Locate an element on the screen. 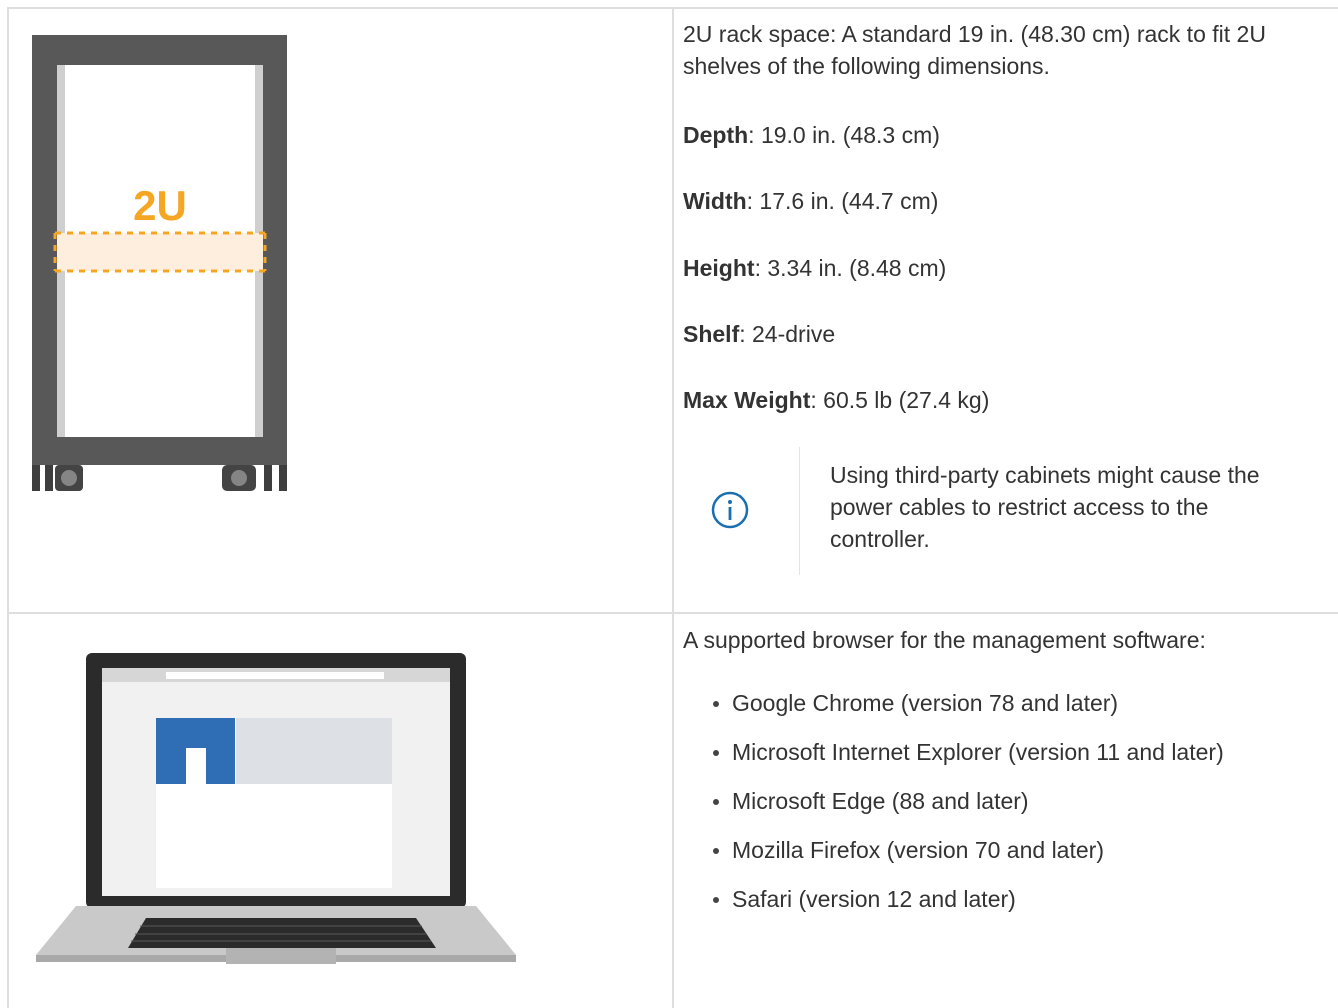  browser-item-safari: Safari (version 12 and later) is located at coordinates (953, 907).